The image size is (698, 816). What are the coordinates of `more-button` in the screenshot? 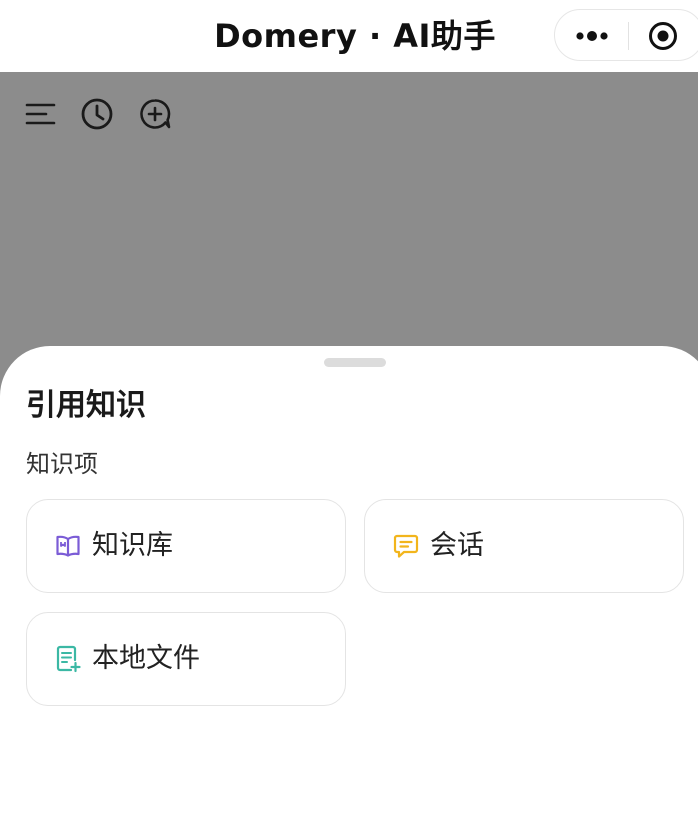 It's located at (592, 36).